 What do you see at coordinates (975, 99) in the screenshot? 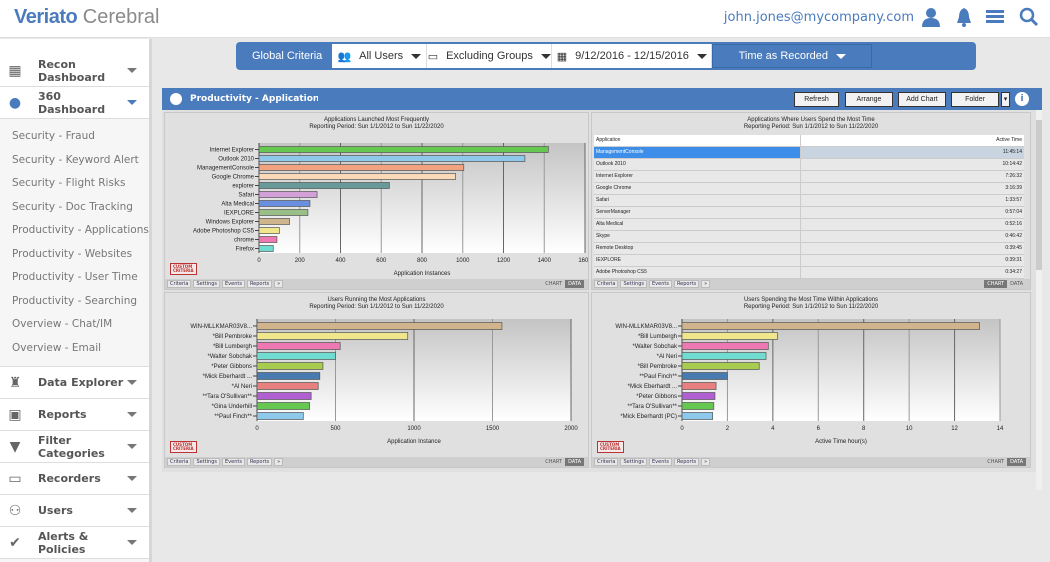
I see `folder-dropdown: Folder` at bounding box center [975, 99].